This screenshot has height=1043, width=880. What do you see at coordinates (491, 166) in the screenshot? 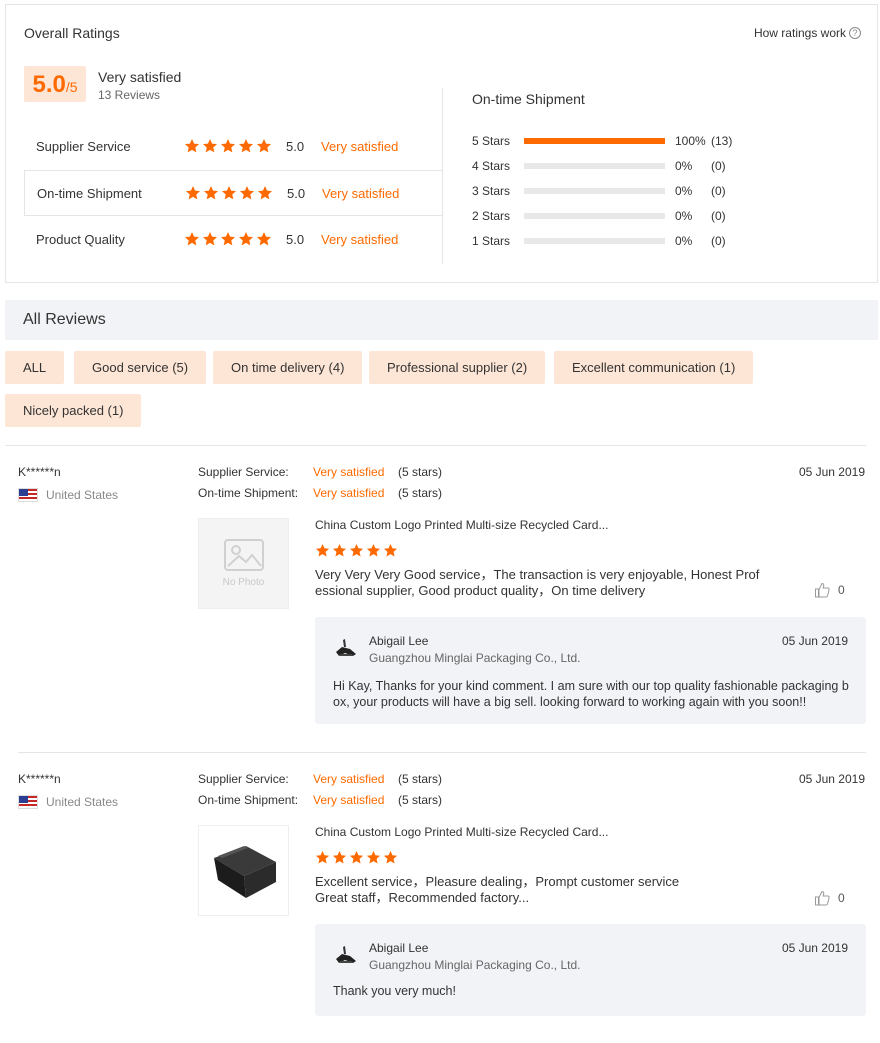
I see `star-bar-label: 4 Stars` at bounding box center [491, 166].